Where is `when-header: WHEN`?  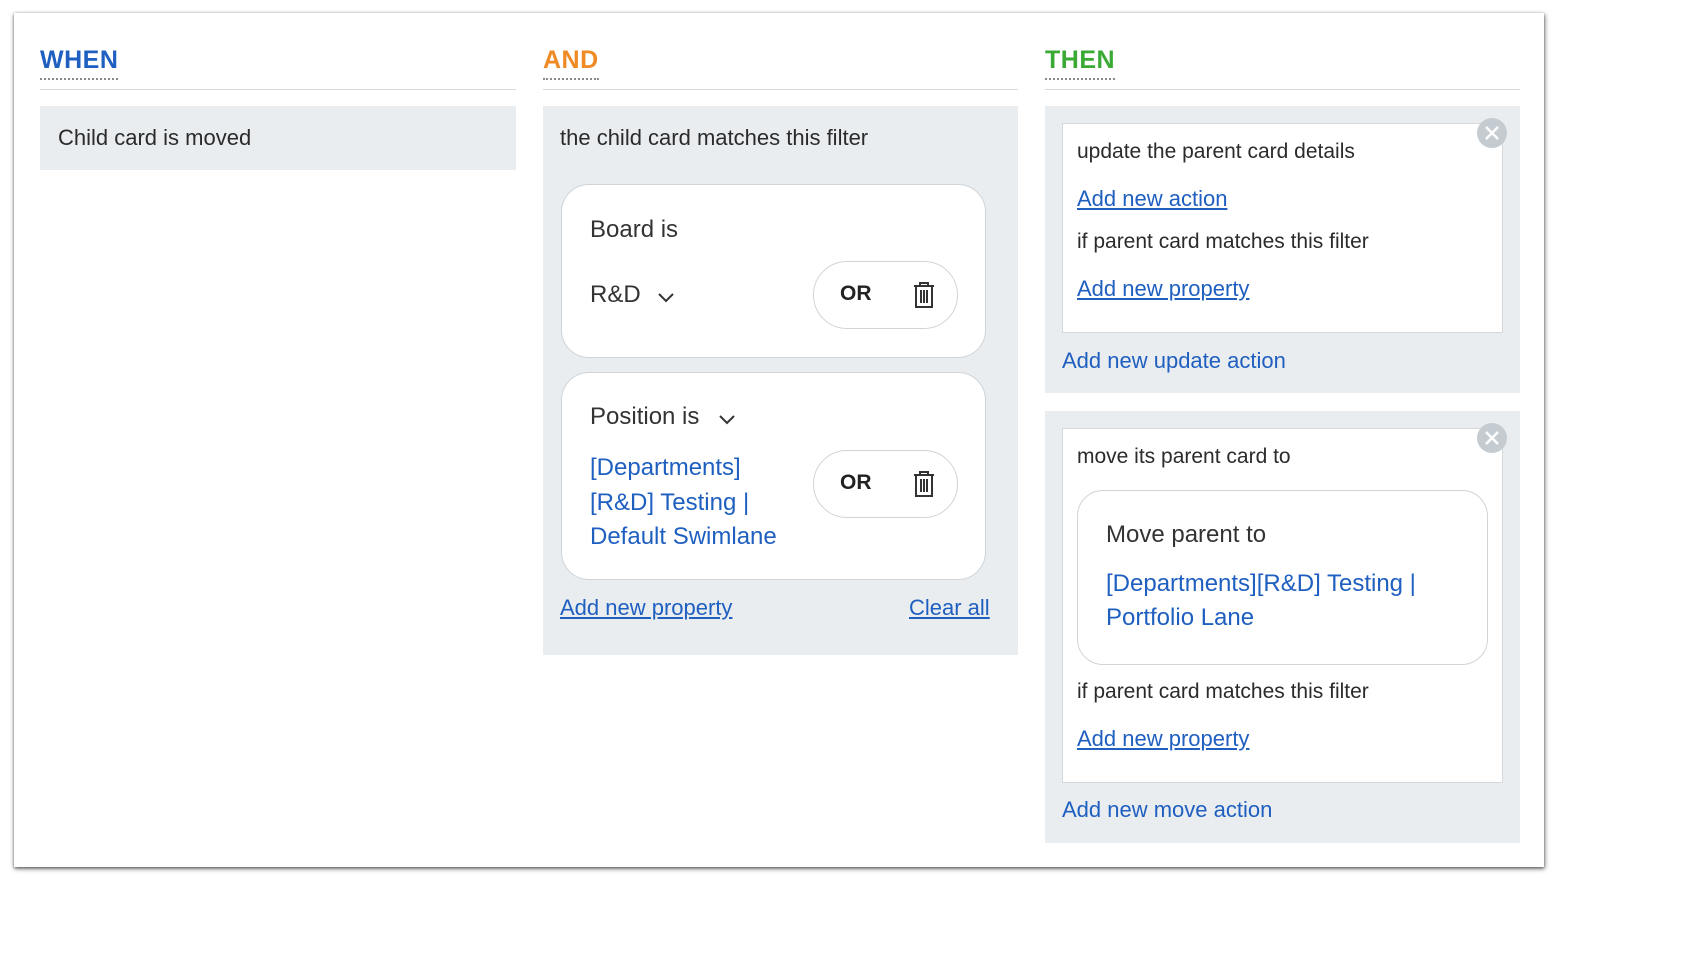 when-header: WHEN is located at coordinates (278, 66).